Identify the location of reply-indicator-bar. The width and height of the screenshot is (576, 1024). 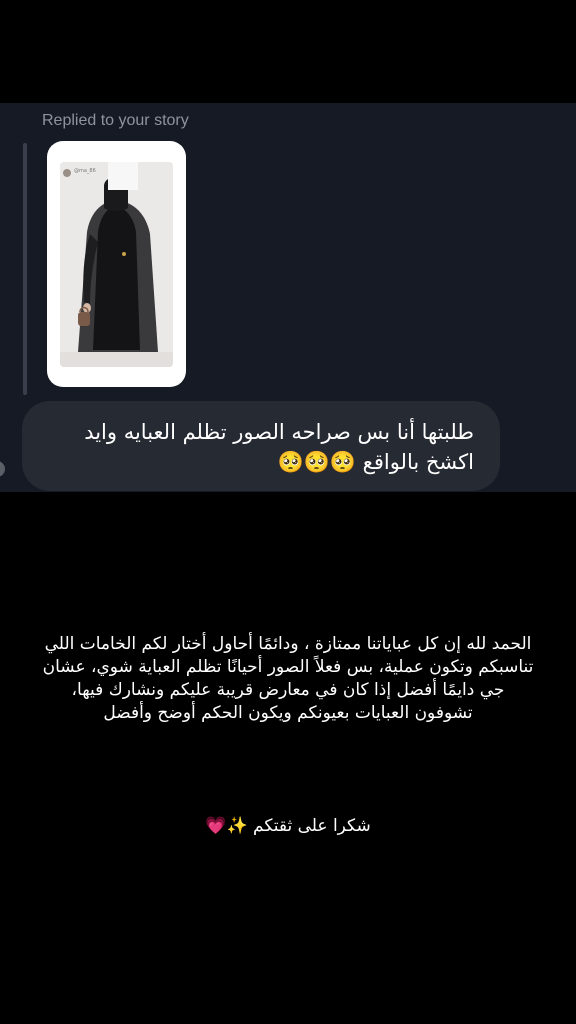
(25, 269).